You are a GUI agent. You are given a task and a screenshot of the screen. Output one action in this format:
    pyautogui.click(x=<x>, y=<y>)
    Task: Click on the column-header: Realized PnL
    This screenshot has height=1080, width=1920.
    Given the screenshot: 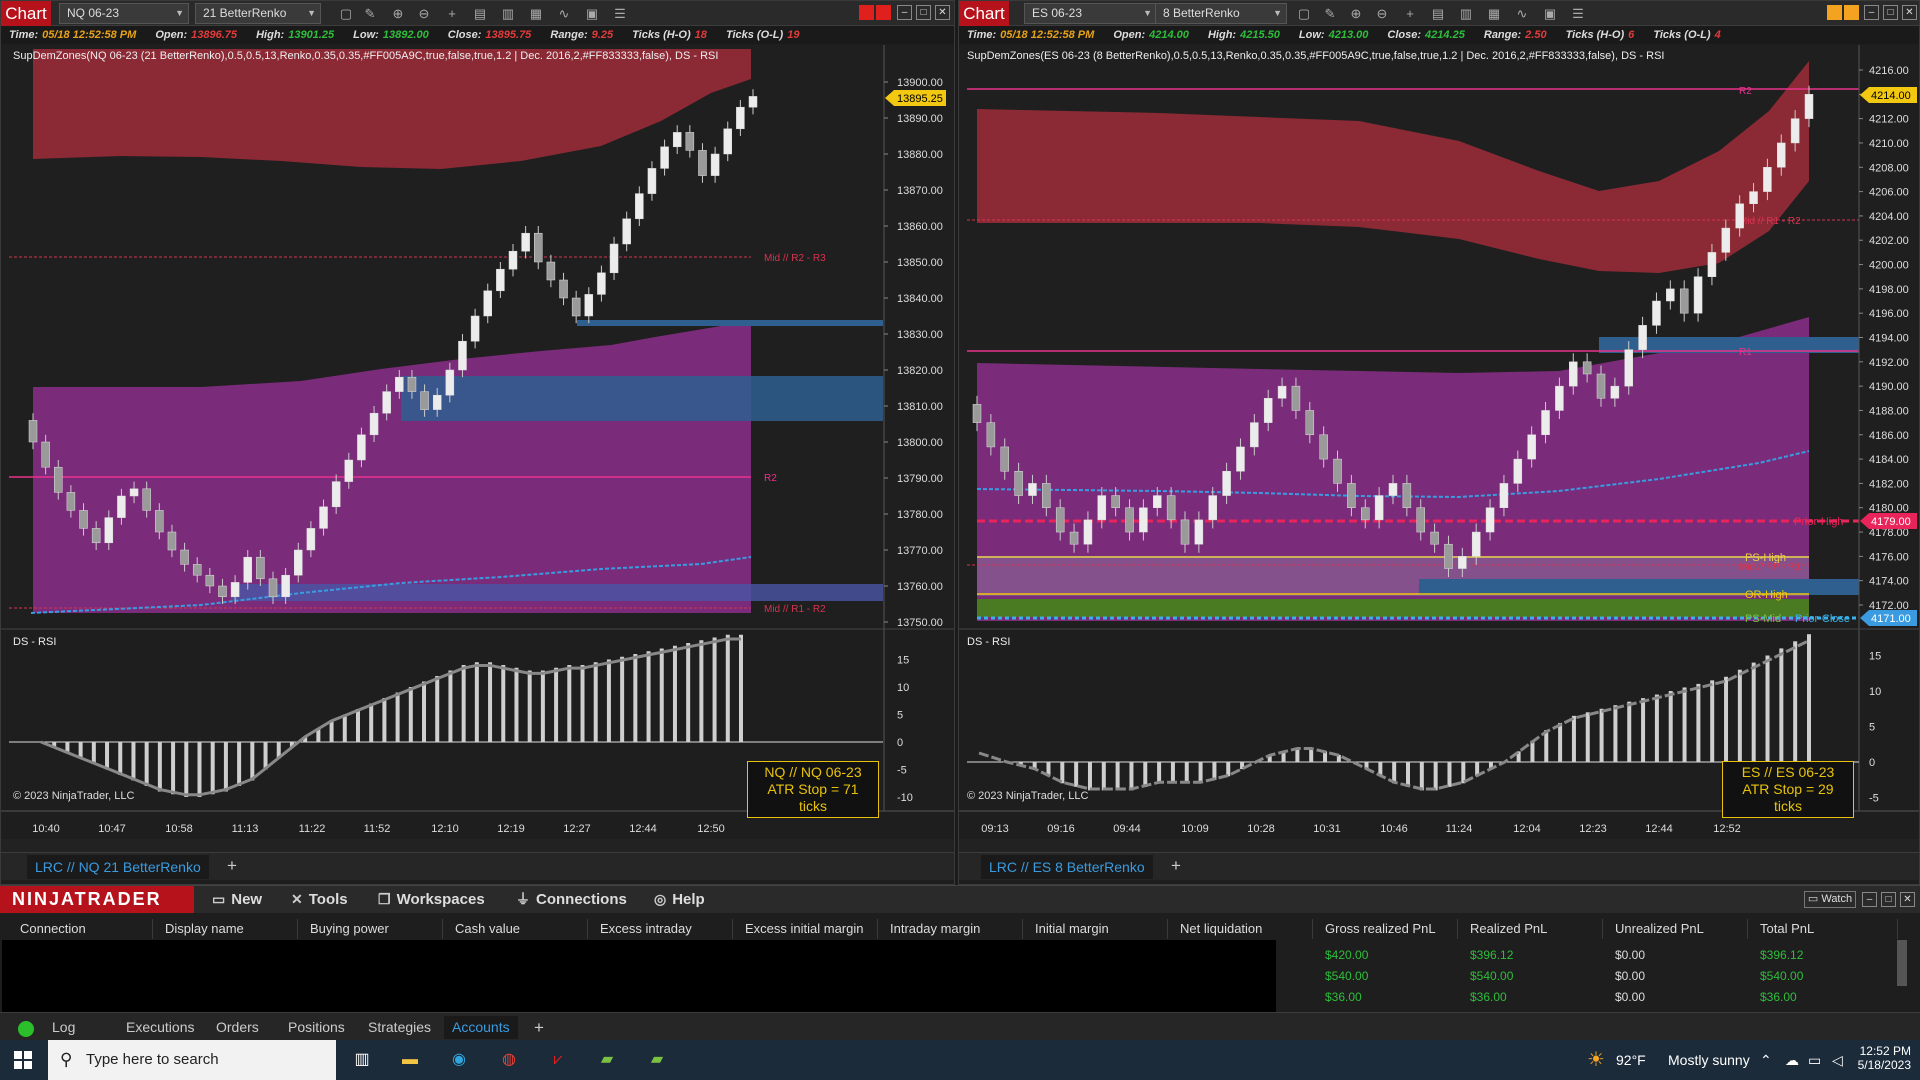 What is the action you would take?
    pyautogui.click(x=1530, y=929)
    